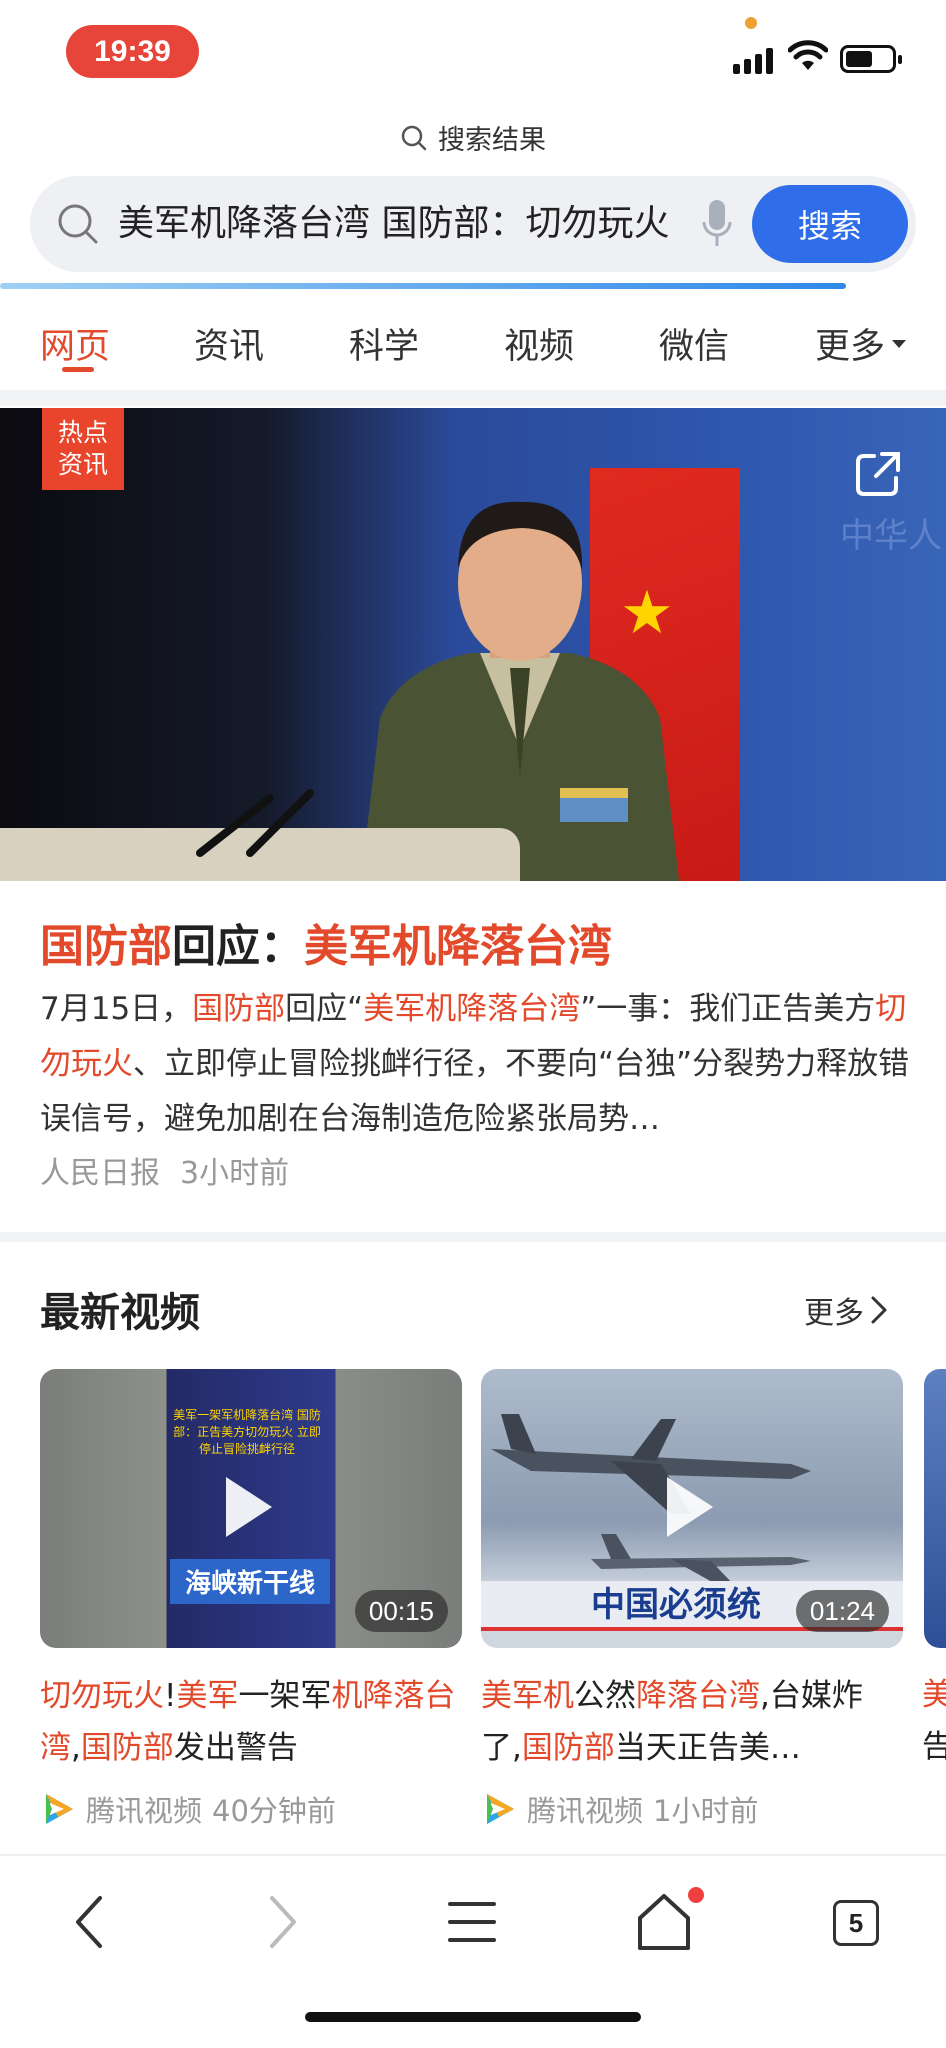 Image resolution: width=946 pixels, height=2048 pixels. What do you see at coordinates (120, 1313) in the screenshot?
I see `section-title-latest-videos: 最新视频` at bounding box center [120, 1313].